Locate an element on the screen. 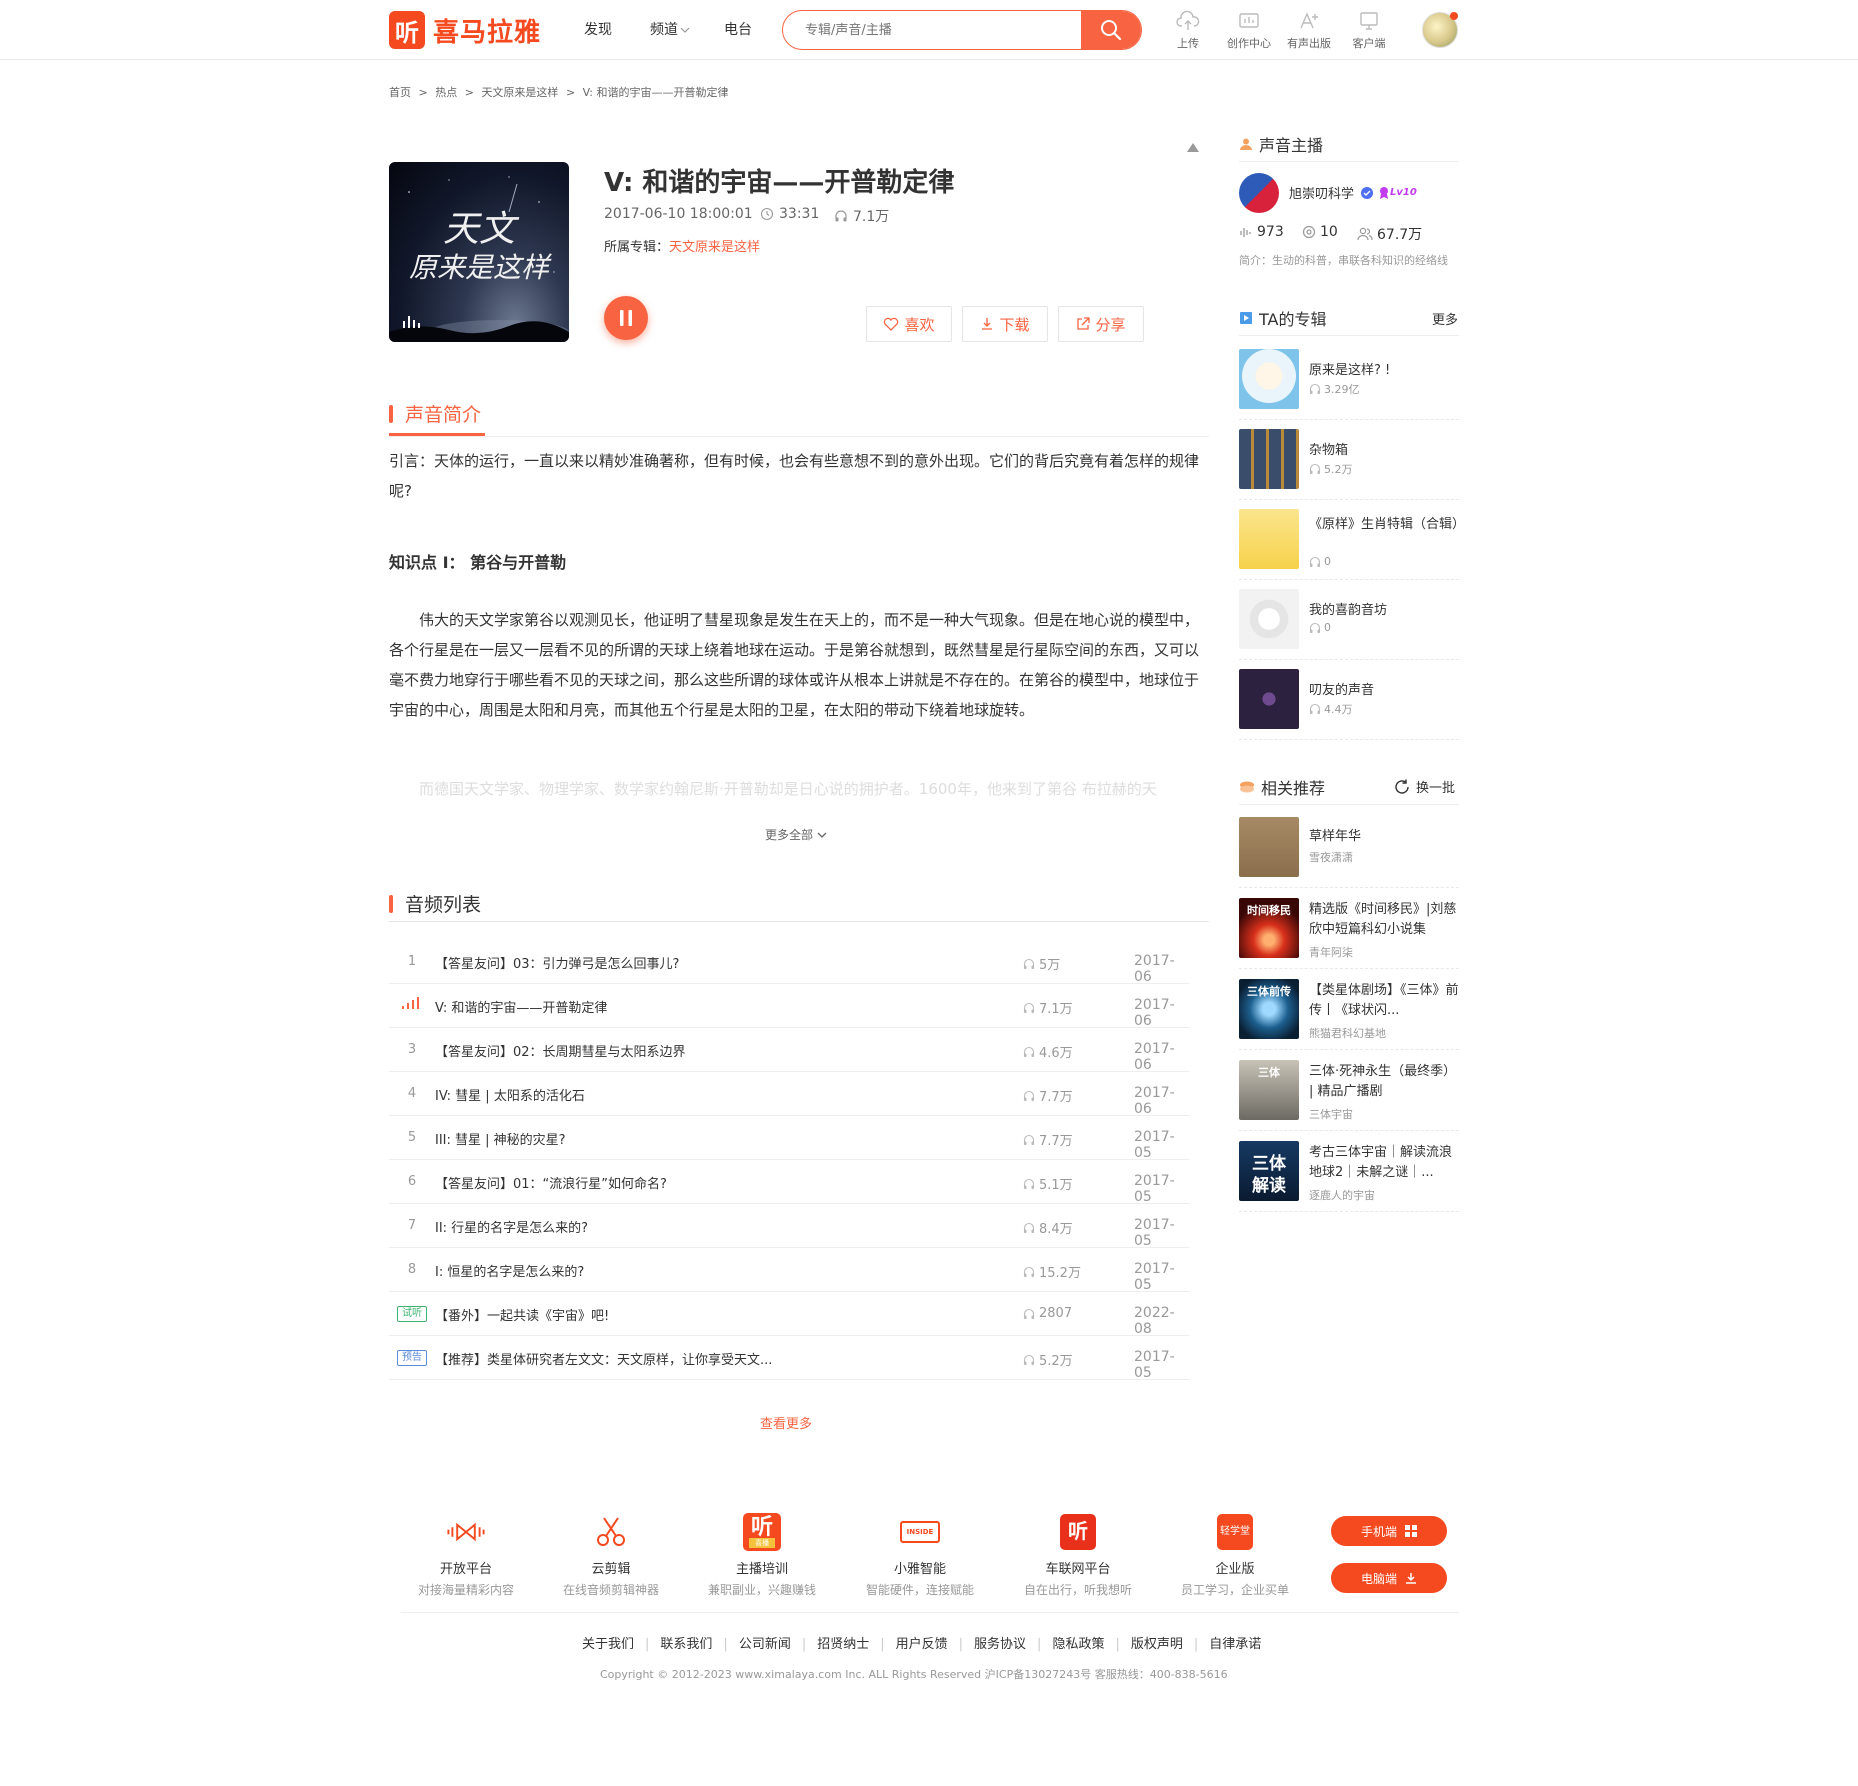  upload-button: 上传 is located at coordinates (1188, 30).